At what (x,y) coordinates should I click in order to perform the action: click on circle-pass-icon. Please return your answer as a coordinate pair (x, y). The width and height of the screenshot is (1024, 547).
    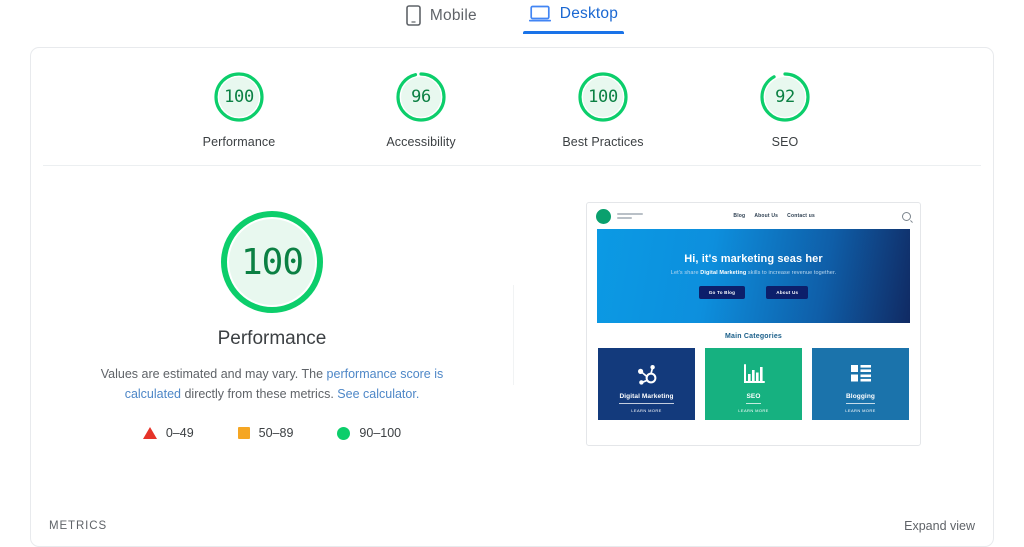
    Looking at the image, I should click on (344, 433).